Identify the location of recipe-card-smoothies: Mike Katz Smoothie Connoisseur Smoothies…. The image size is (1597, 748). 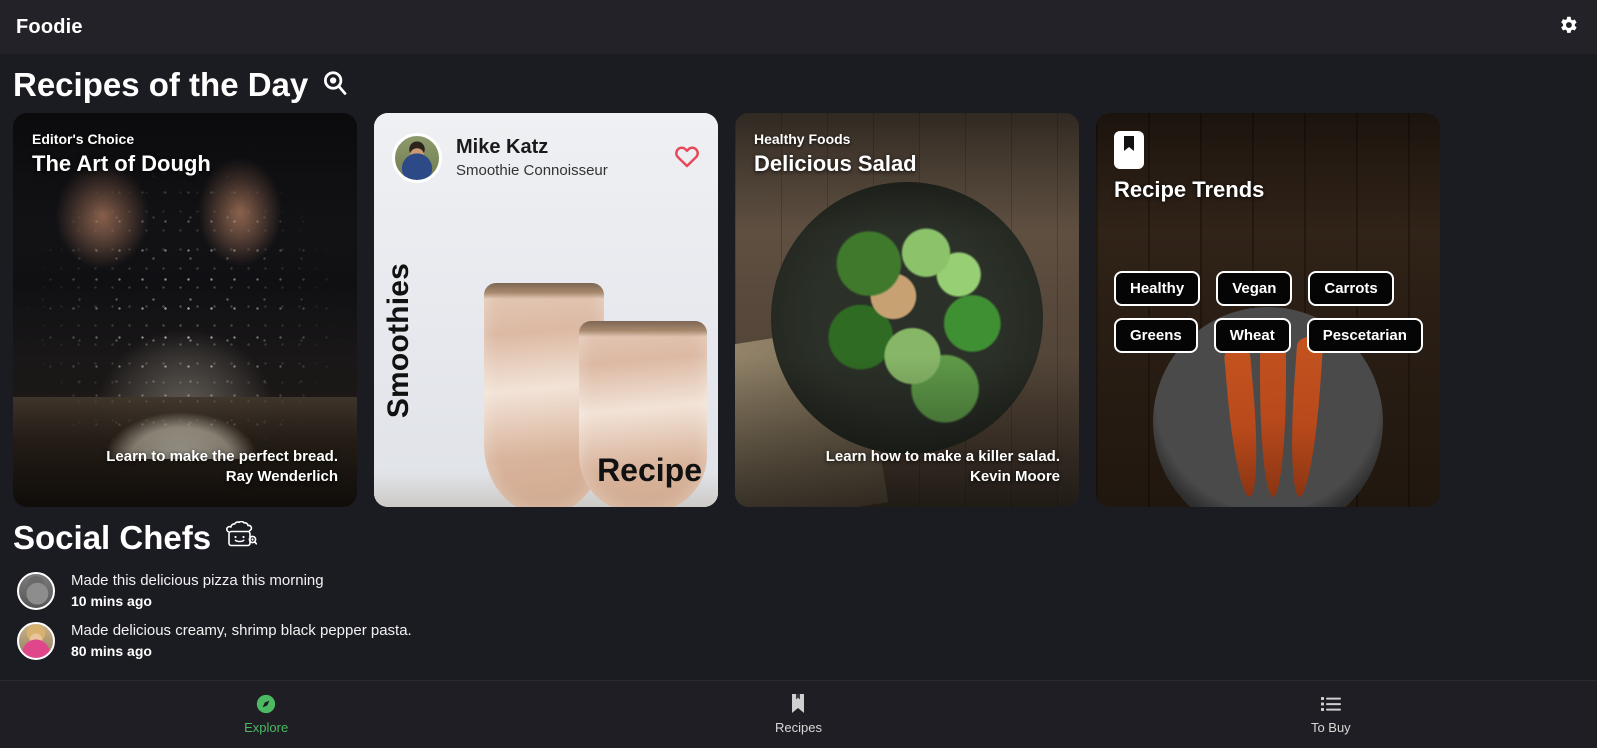
(546, 310).